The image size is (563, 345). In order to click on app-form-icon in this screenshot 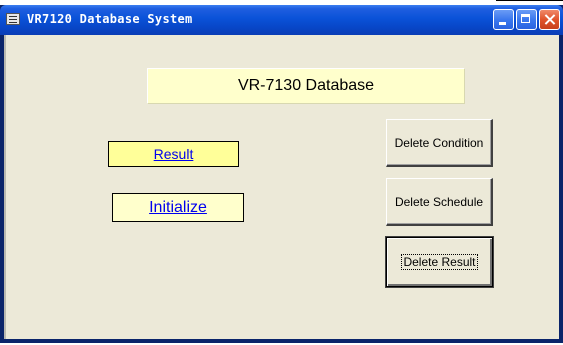, I will do `click(13, 19)`.